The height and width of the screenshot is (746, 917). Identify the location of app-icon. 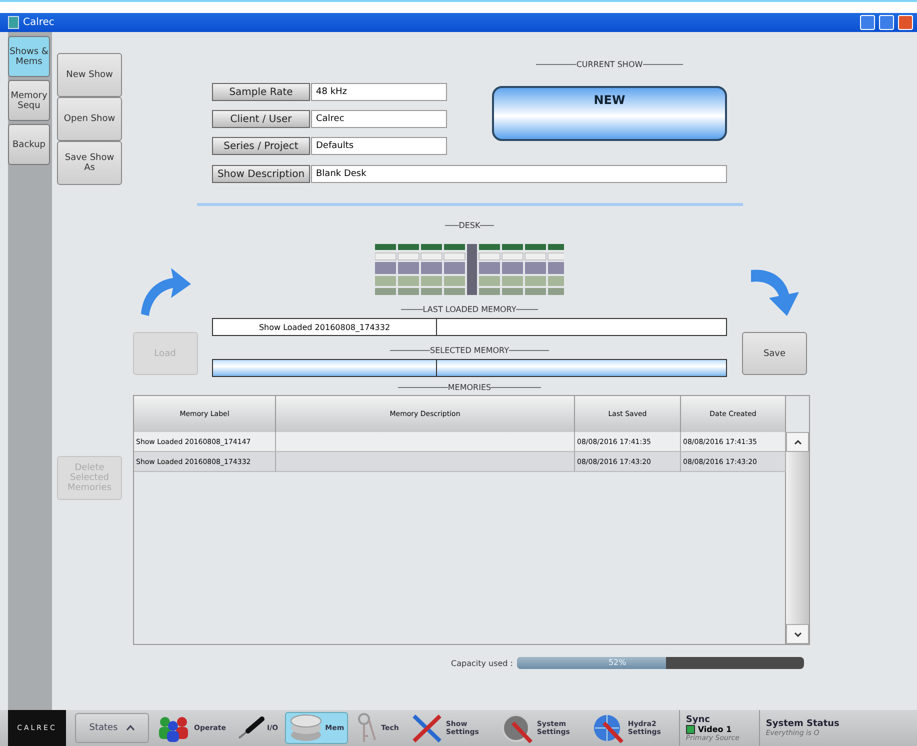
(13, 22).